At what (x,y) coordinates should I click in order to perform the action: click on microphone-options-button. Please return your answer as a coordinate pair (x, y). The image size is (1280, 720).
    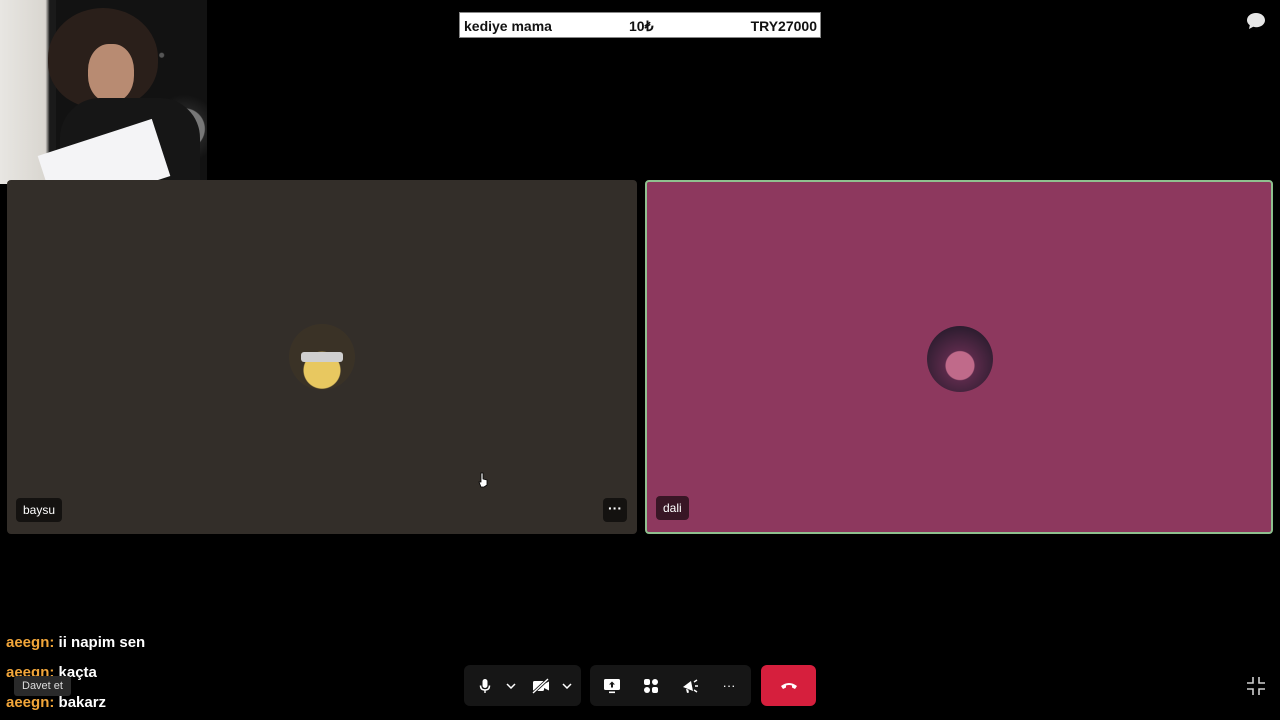
    Looking at the image, I should click on (511, 686).